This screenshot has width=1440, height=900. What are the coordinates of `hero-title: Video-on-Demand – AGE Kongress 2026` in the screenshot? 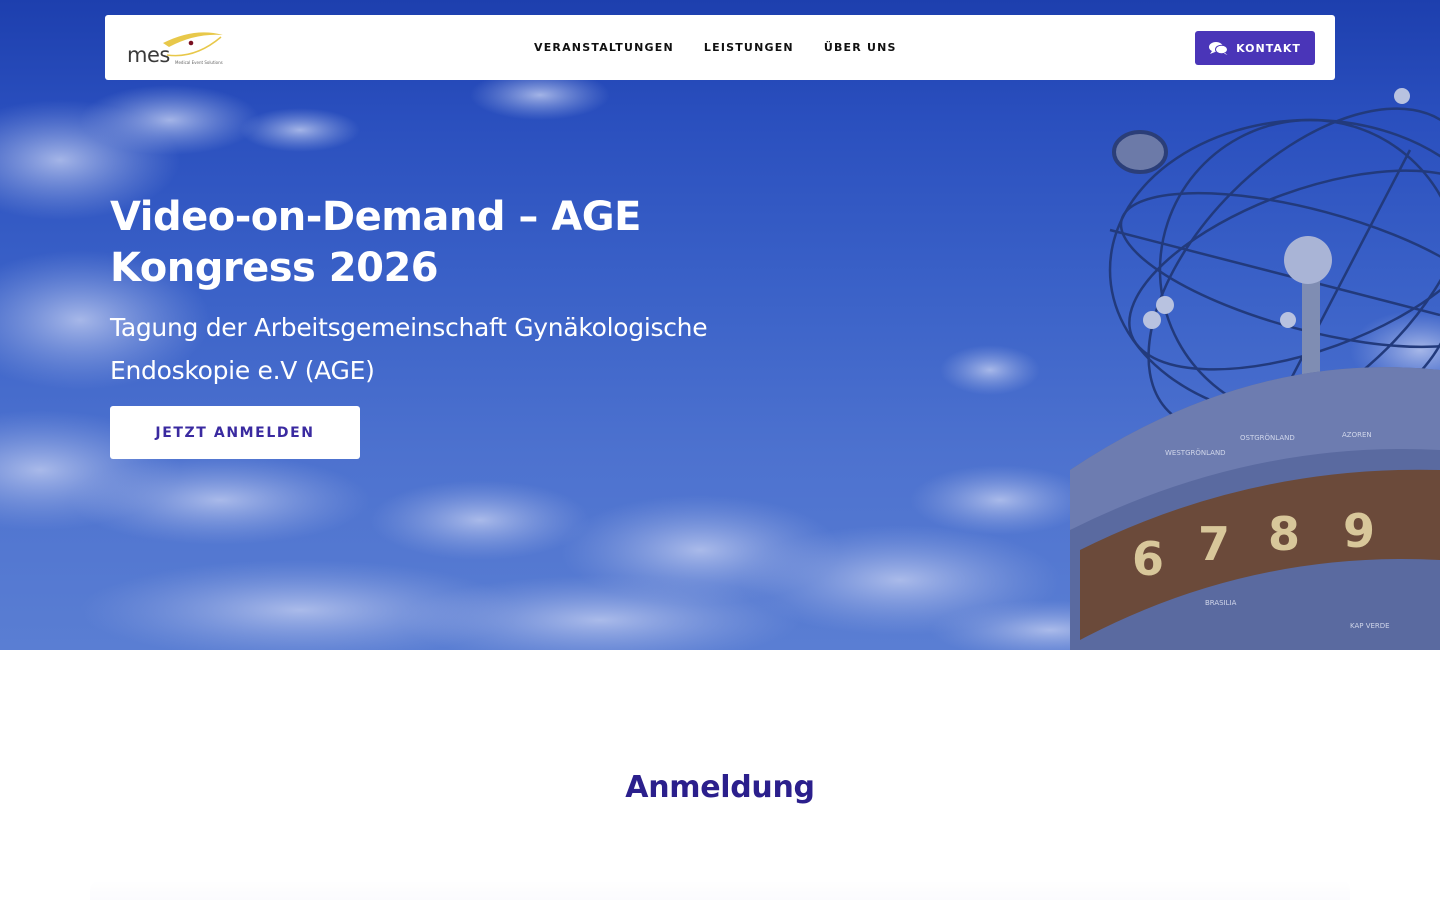 It's located at (375, 242).